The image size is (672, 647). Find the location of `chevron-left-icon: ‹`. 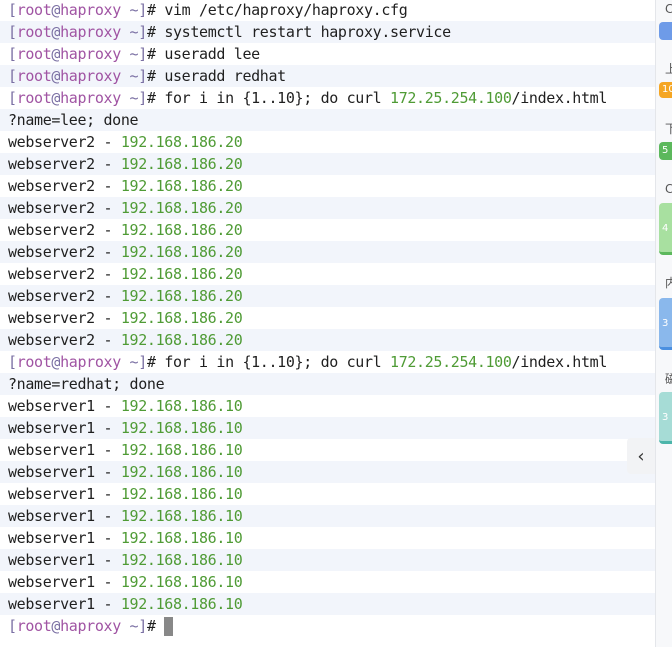

chevron-left-icon: ‹ is located at coordinates (641, 456).